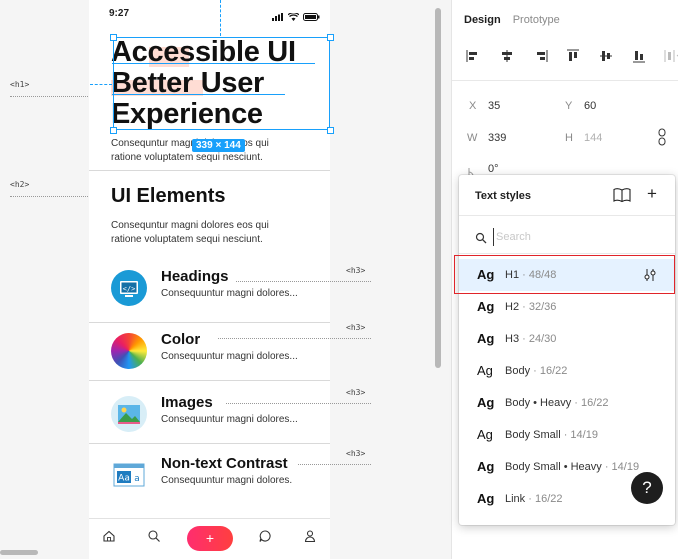  Describe the element at coordinates (647, 488) in the screenshot. I see `help-button: ?` at that location.